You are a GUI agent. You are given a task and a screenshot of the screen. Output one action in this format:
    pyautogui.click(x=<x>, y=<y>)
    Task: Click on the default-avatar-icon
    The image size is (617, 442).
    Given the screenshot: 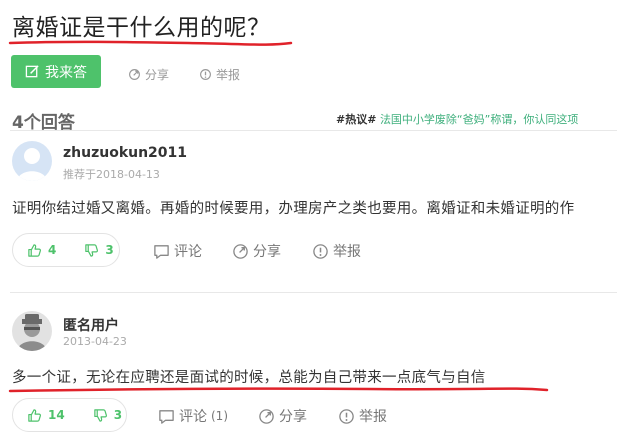 What is the action you would take?
    pyautogui.click(x=32, y=161)
    